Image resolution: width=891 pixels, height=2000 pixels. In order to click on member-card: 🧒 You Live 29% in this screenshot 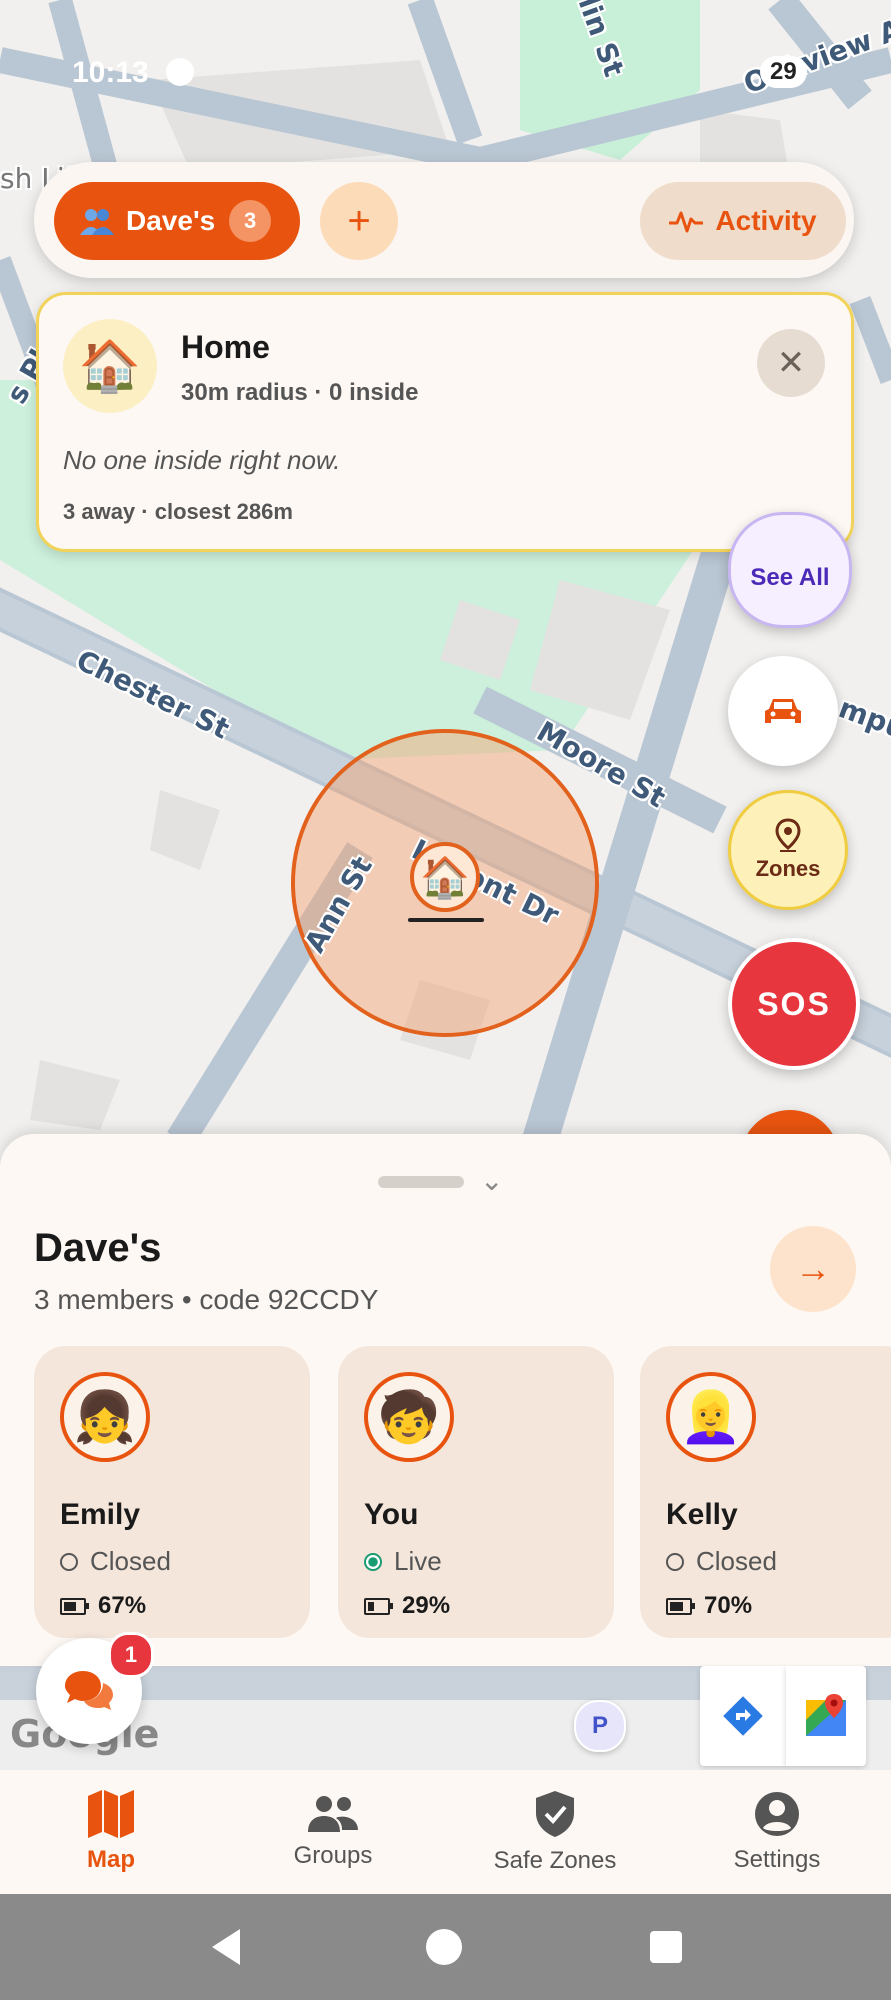, I will do `click(476, 1492)`.